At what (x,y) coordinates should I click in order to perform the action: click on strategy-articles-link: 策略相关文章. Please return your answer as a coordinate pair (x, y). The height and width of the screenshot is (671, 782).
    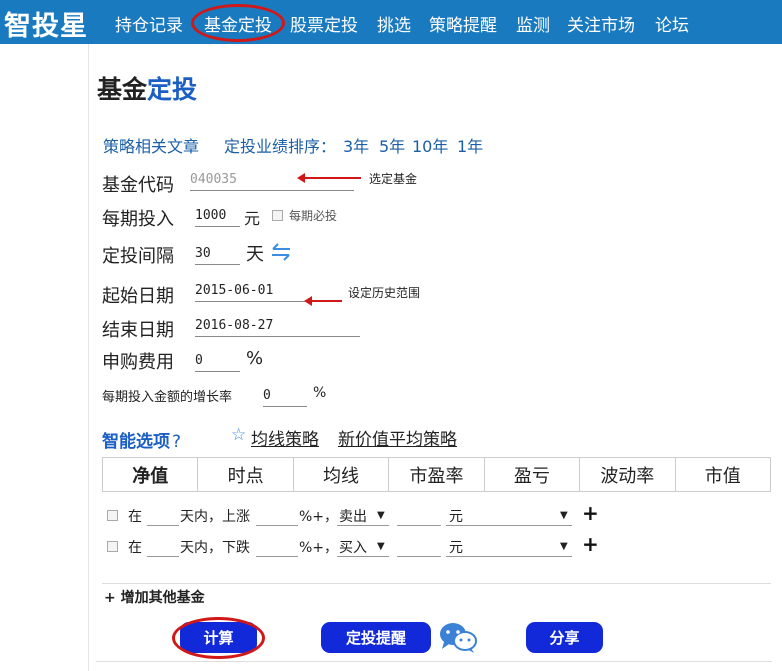
    Looking at the image, I should click on (151, 145).